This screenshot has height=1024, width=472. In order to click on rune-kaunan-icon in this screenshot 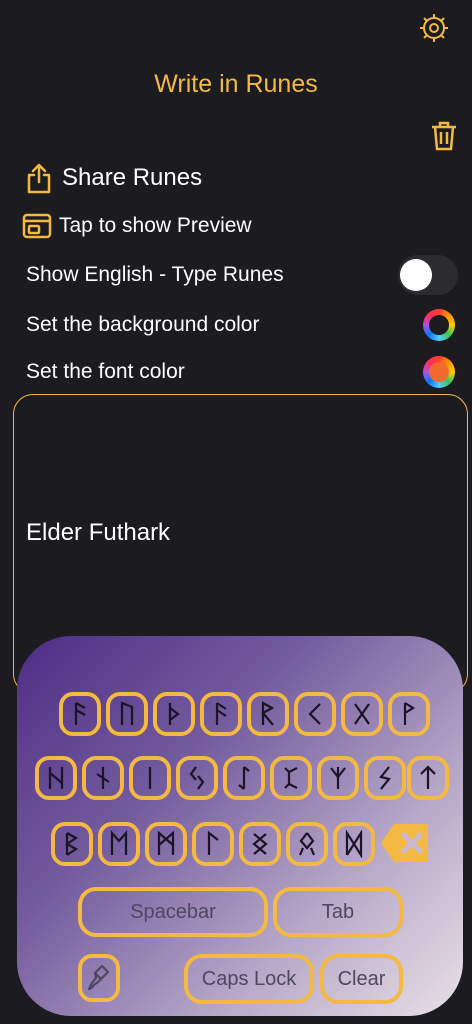, I will do `click(314, 714)`.